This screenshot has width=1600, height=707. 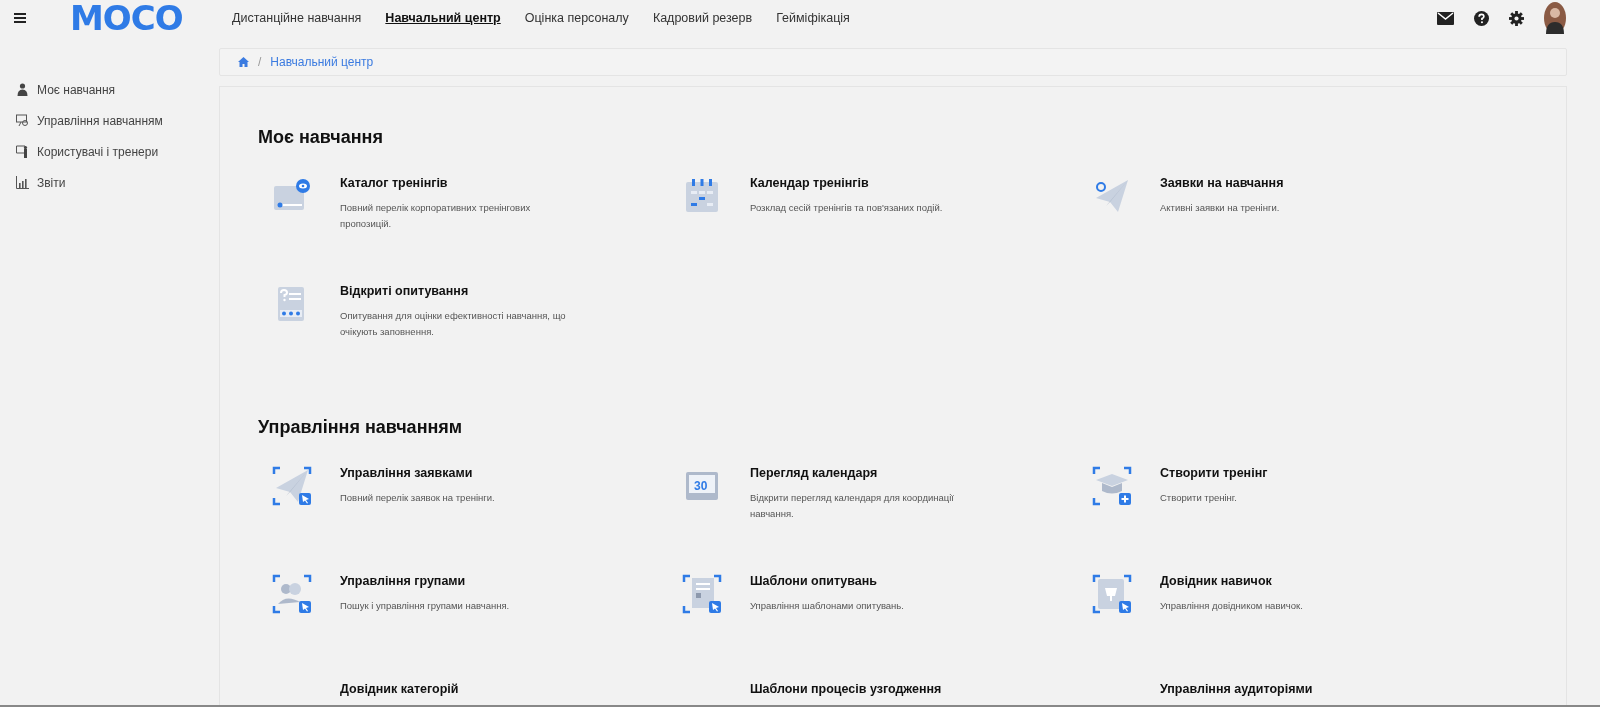 I want to click on trainer-icon, so click(x=22, y=151).